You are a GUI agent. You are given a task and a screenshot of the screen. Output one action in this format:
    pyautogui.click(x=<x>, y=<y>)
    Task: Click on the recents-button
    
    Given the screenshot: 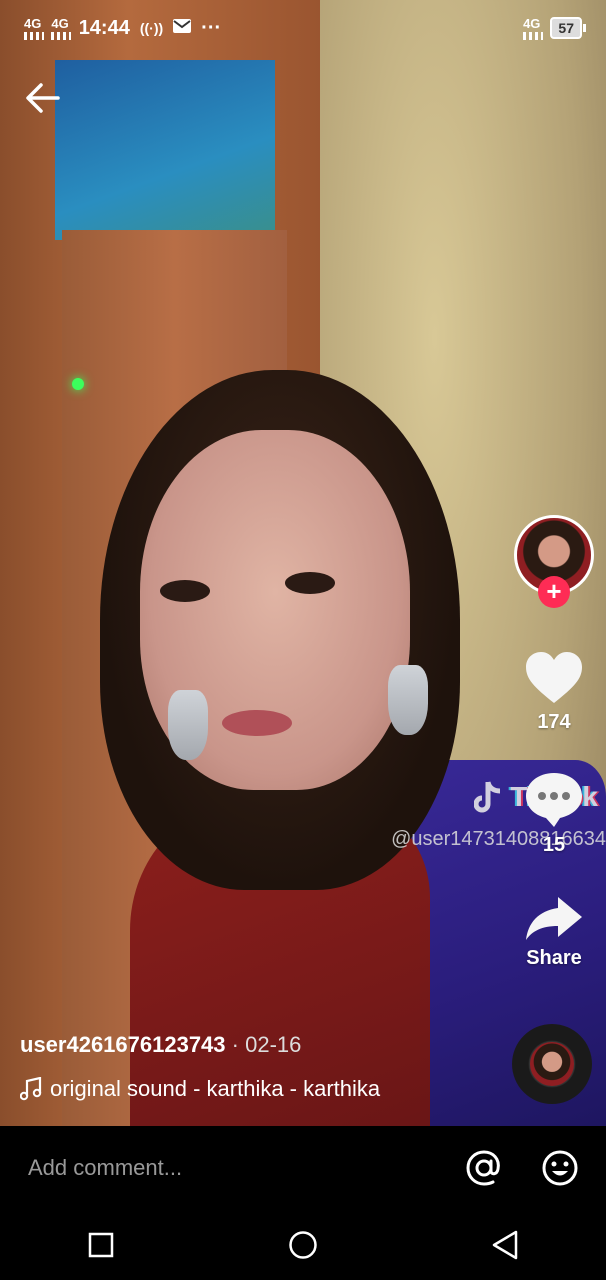 What is the action you would take?
    pyautogui.click(x=101, y=1245)
    